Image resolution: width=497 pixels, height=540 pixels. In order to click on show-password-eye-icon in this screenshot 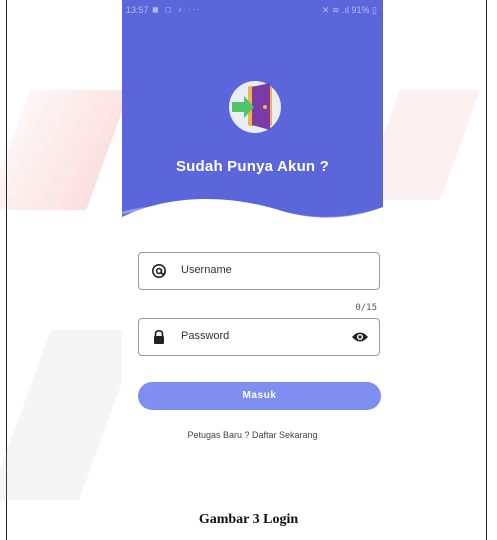, I will do `click(360, 337)`.